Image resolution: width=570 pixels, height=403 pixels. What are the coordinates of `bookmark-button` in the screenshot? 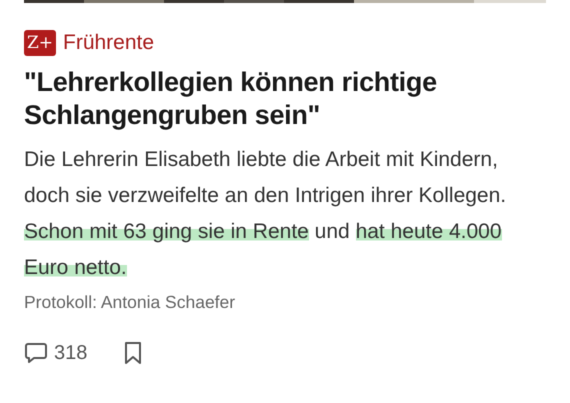 It's located at (133, 353).